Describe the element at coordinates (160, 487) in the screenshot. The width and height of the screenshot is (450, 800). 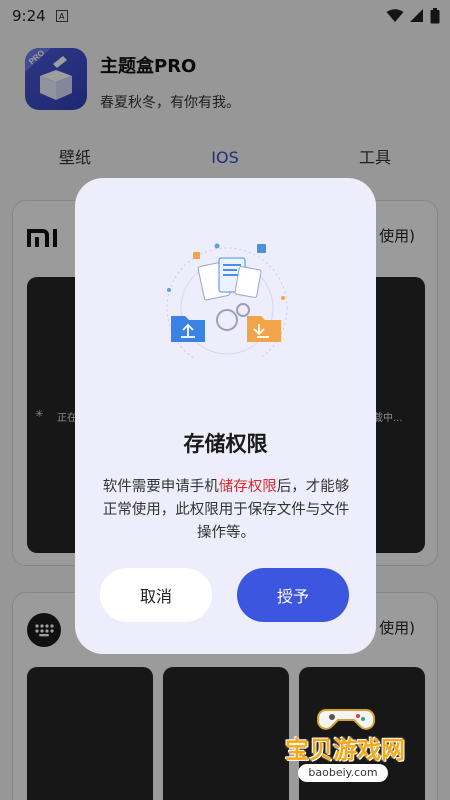
I see `dialog-message-pre: 软件需要申请手机` at that location.